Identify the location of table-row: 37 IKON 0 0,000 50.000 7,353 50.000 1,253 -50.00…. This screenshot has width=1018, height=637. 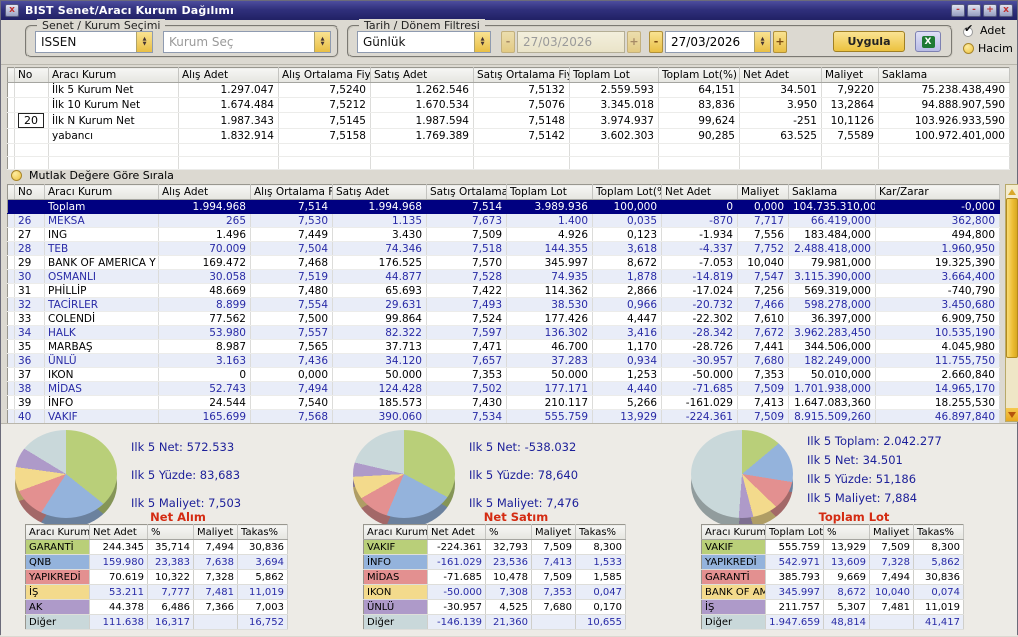
(503, 374).